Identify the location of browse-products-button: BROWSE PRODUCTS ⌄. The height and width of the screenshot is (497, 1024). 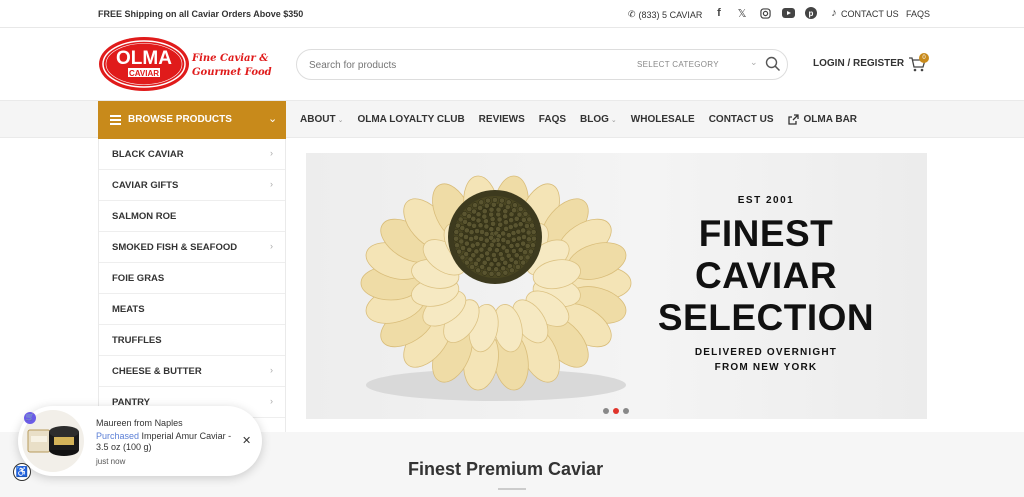
(192, 120).